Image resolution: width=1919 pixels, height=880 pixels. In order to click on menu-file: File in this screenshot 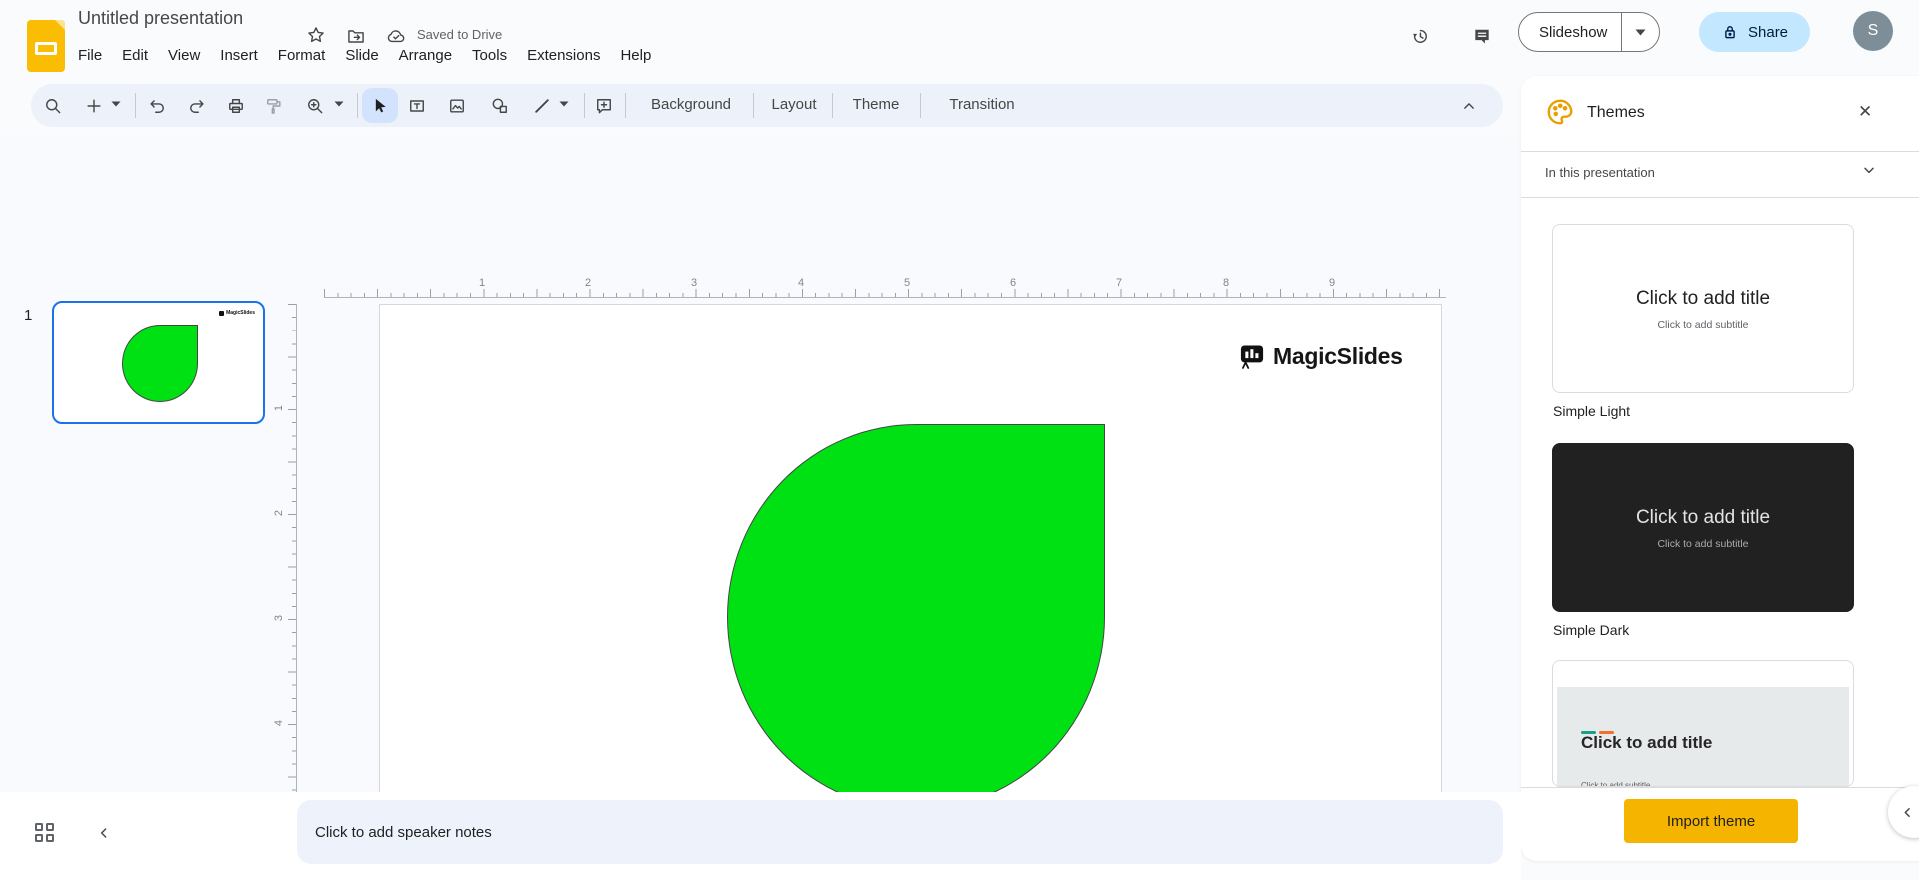, I will do `click(90, 55)`.